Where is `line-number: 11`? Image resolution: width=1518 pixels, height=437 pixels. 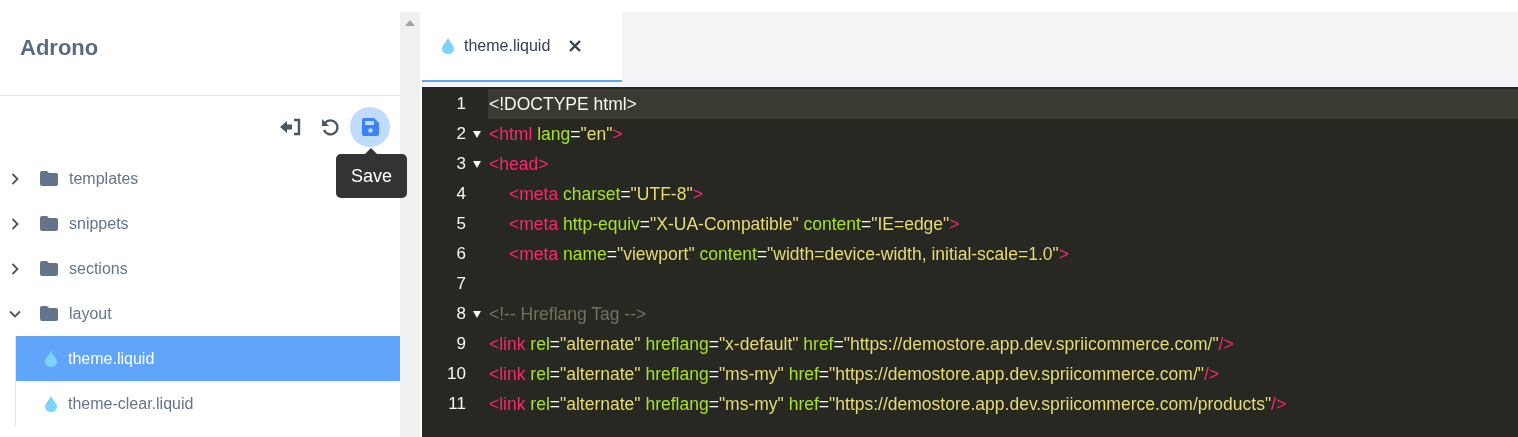 line-number: 11 is located at coordinates (456, 404).